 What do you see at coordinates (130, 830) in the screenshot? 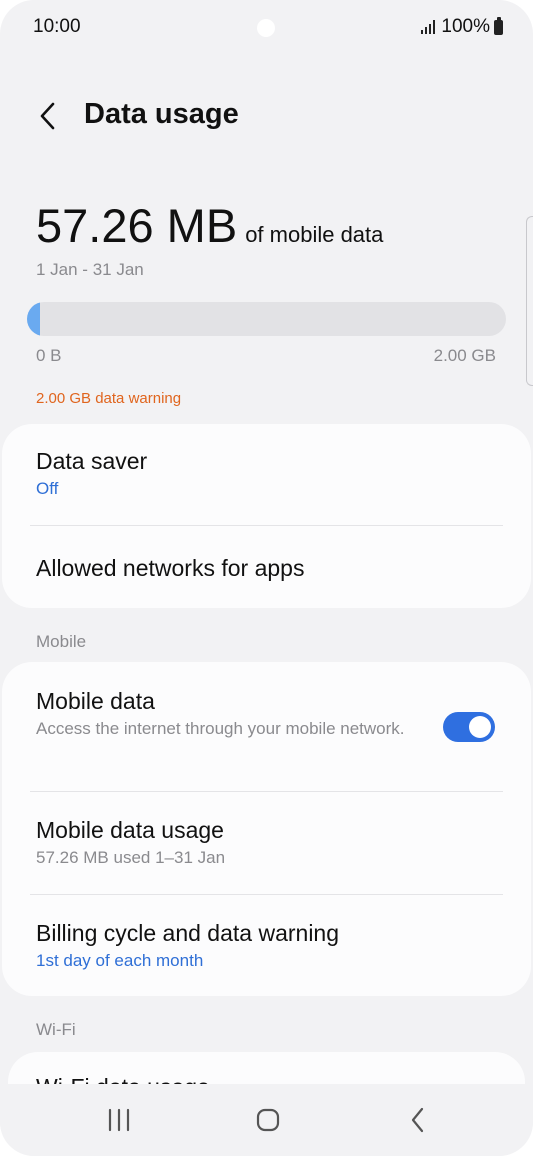
I see `mobile-data-usage-title: Mobile data usage` at bounding box center [130, 830].